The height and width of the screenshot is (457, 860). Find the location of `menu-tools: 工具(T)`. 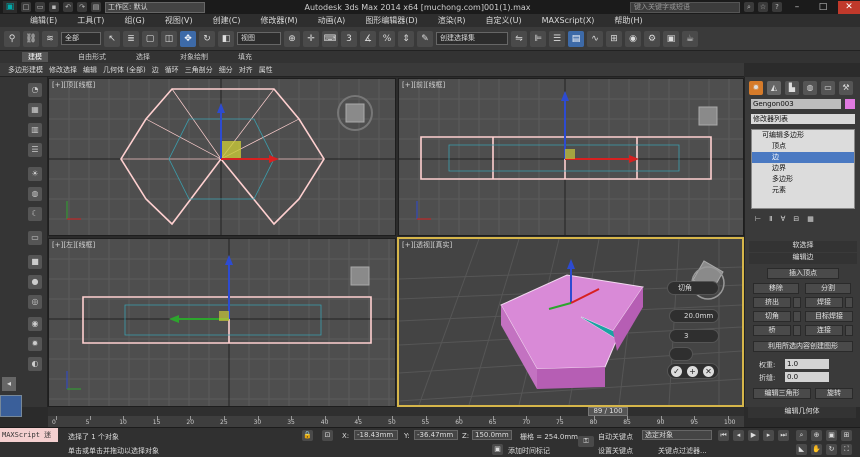

menu-tools: 工具(T) is located at coordinates (90, 20).